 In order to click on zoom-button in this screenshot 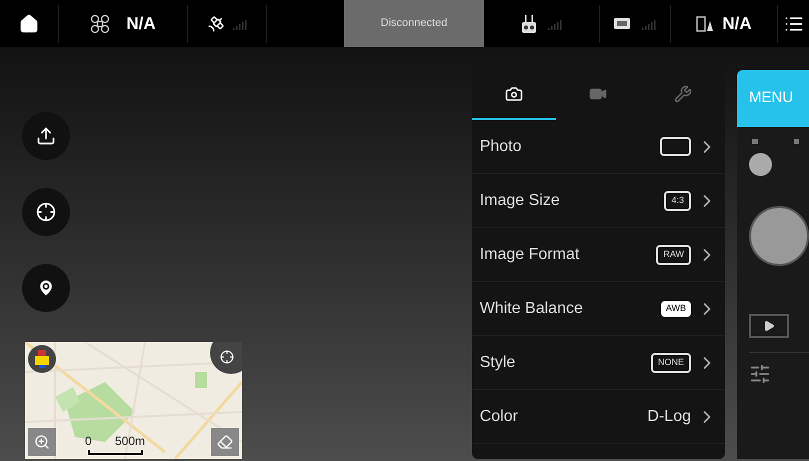, I will do `click(42, 442)`.